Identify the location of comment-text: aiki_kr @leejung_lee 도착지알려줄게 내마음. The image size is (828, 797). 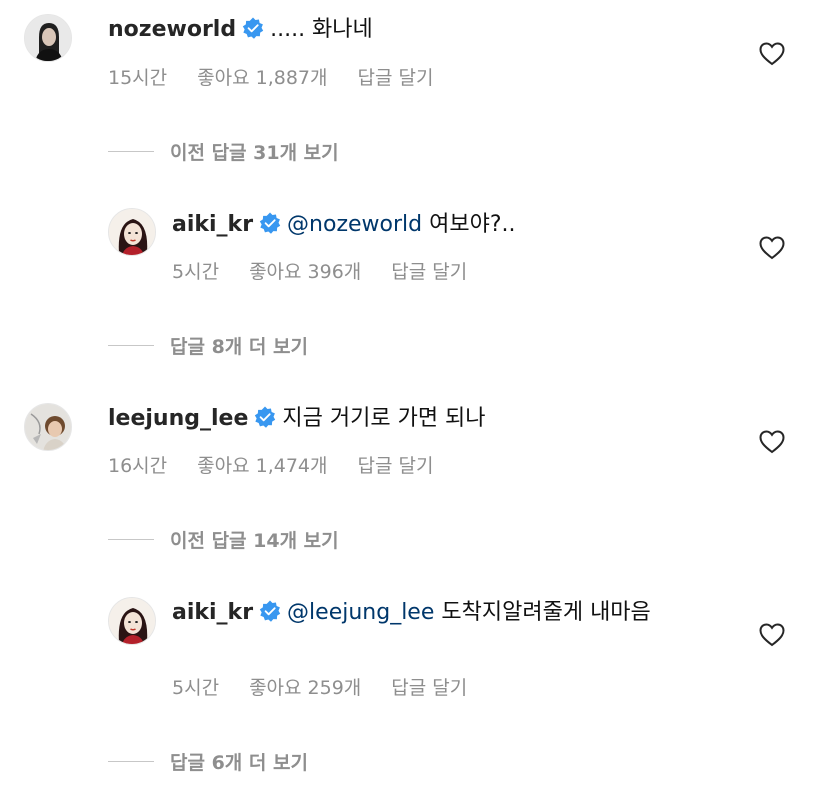
(452, 612).